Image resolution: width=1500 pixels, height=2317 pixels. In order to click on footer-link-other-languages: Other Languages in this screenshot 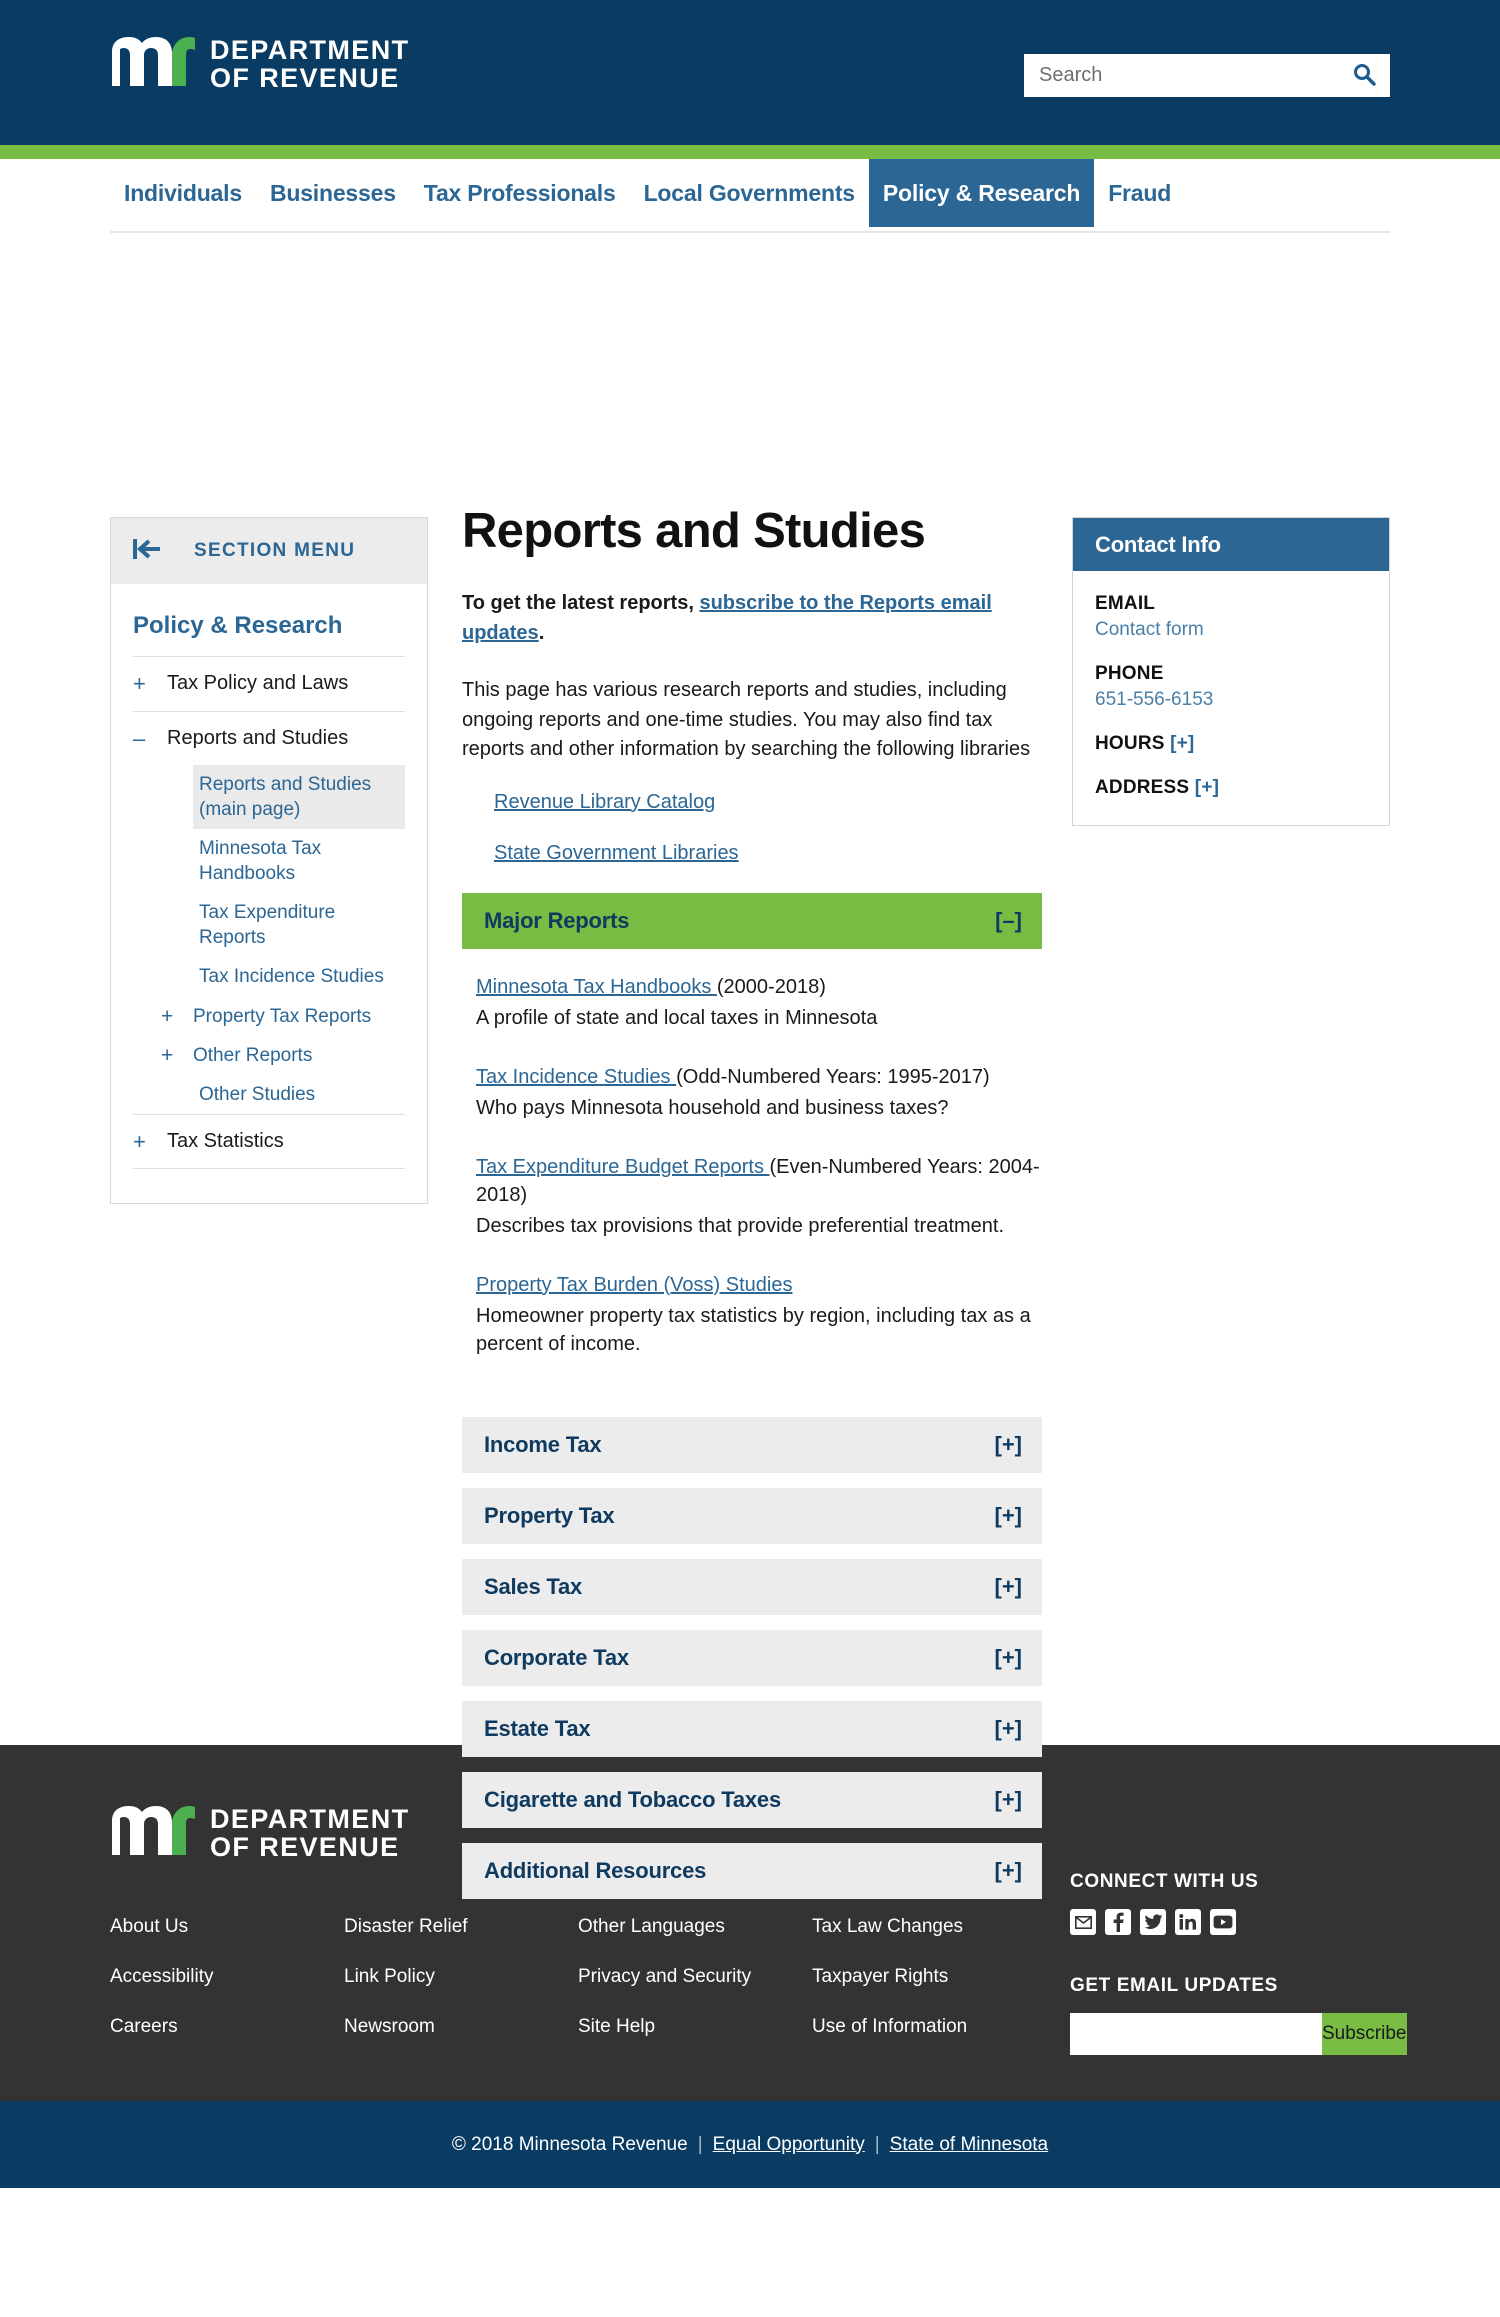, I will do `click(695, 1927)`.